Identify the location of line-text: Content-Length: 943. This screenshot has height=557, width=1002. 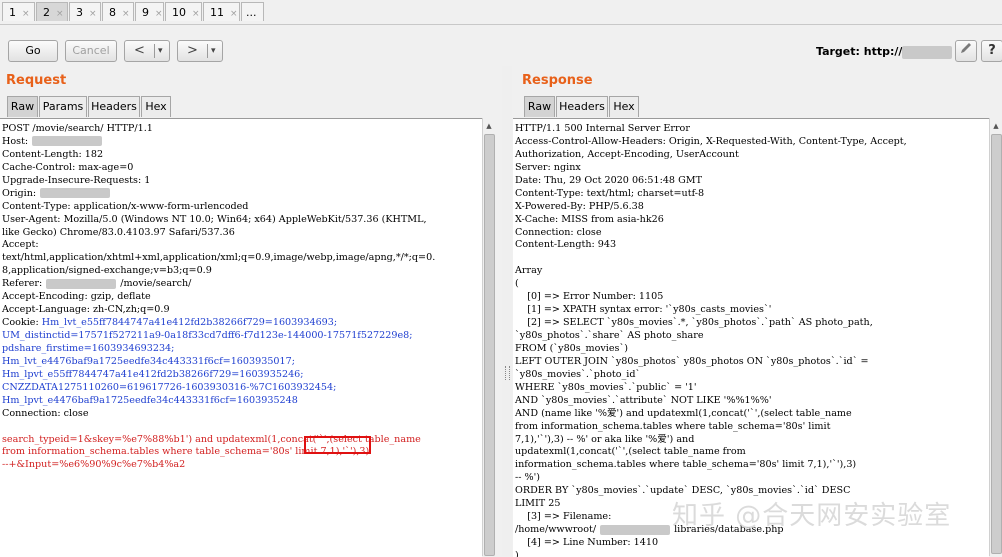
(566, 245).